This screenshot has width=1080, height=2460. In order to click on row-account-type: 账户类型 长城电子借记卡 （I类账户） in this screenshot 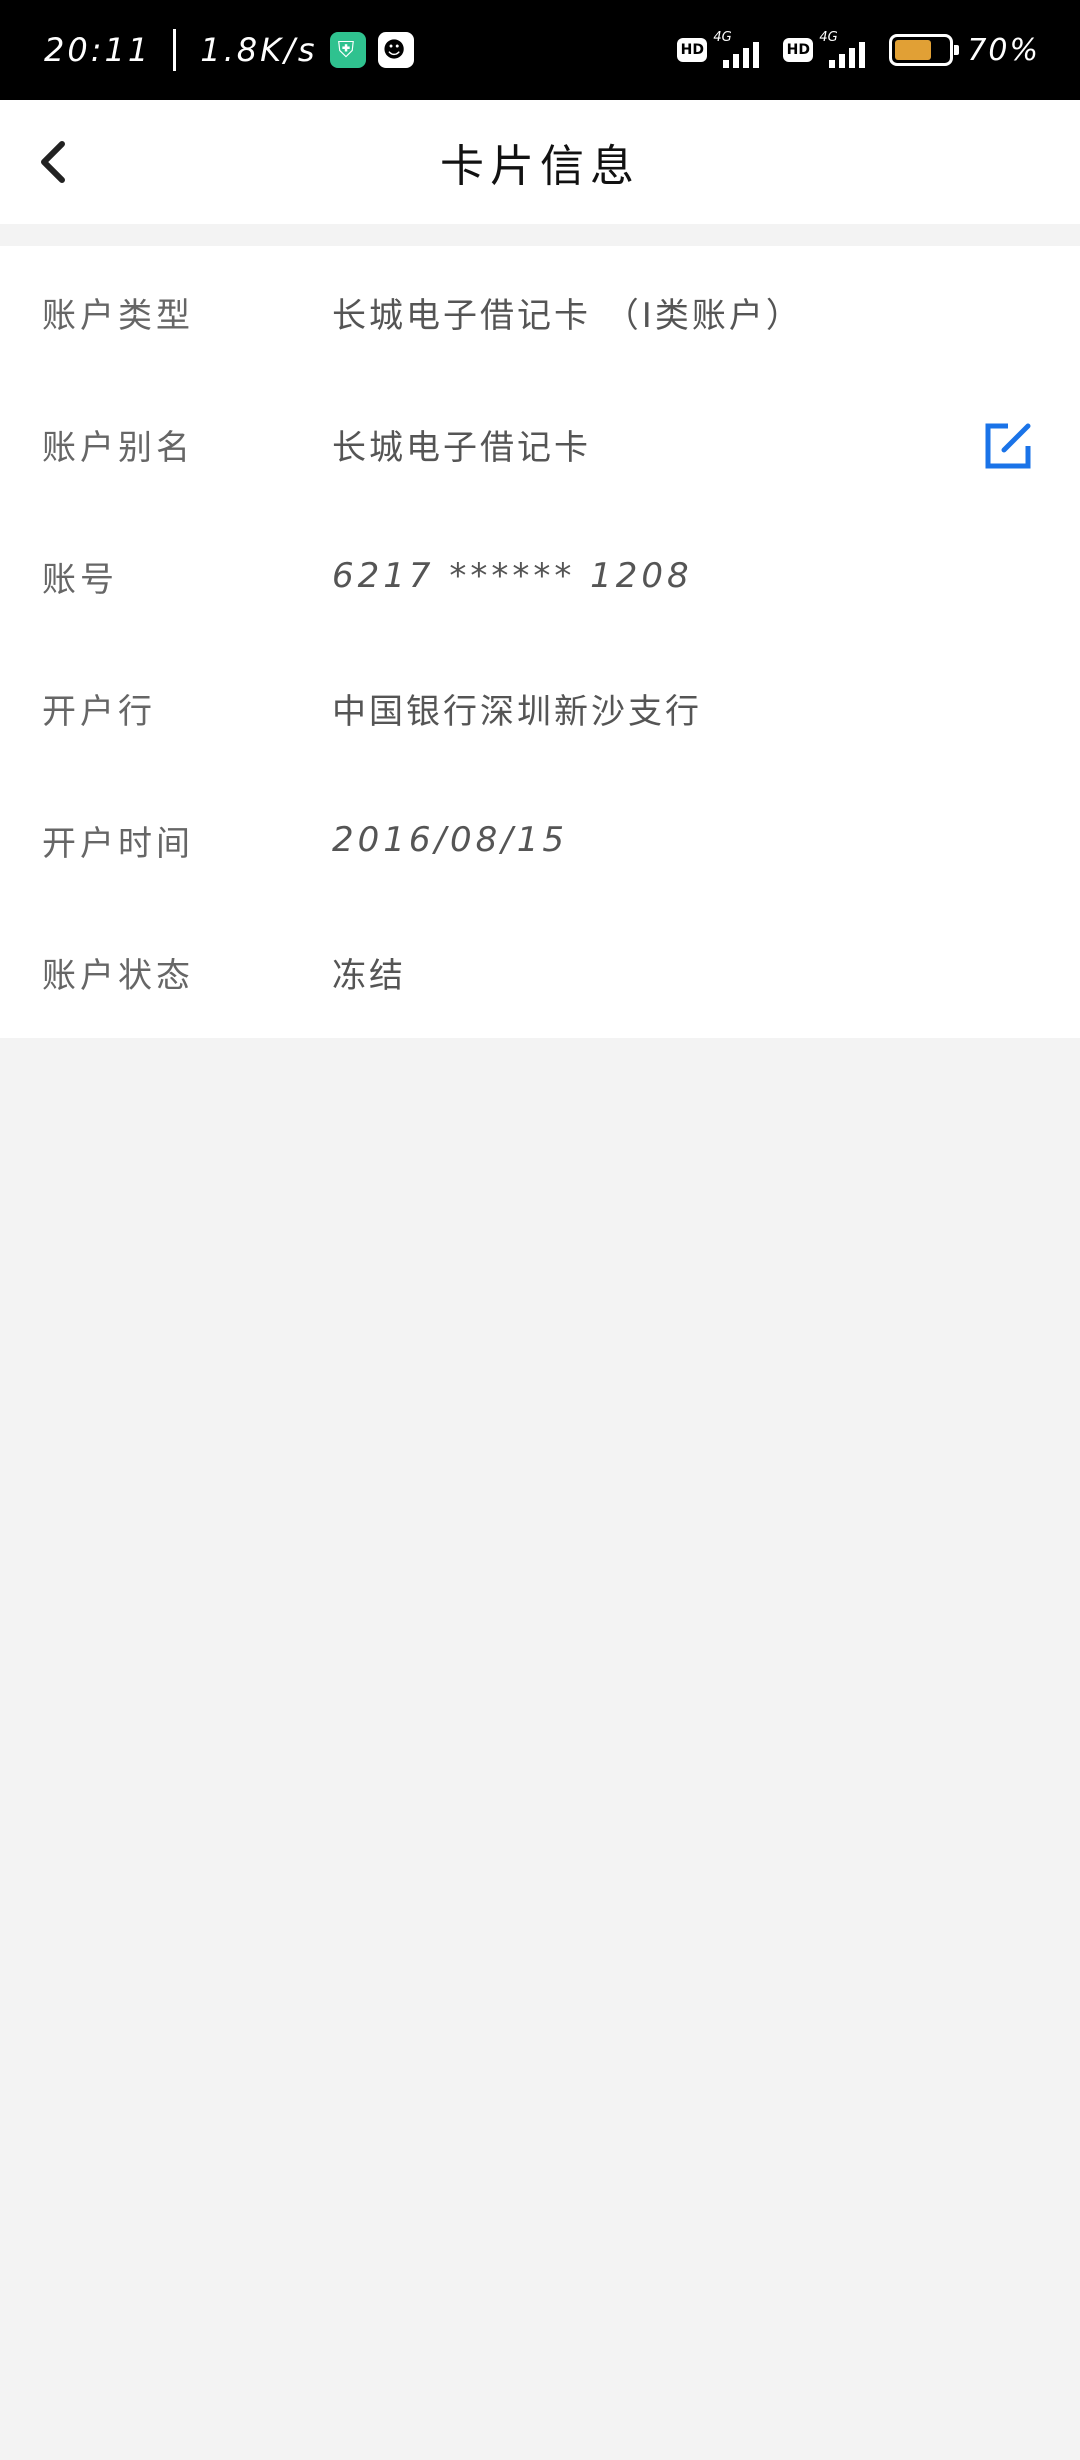, I will do `click(540, 312)`.